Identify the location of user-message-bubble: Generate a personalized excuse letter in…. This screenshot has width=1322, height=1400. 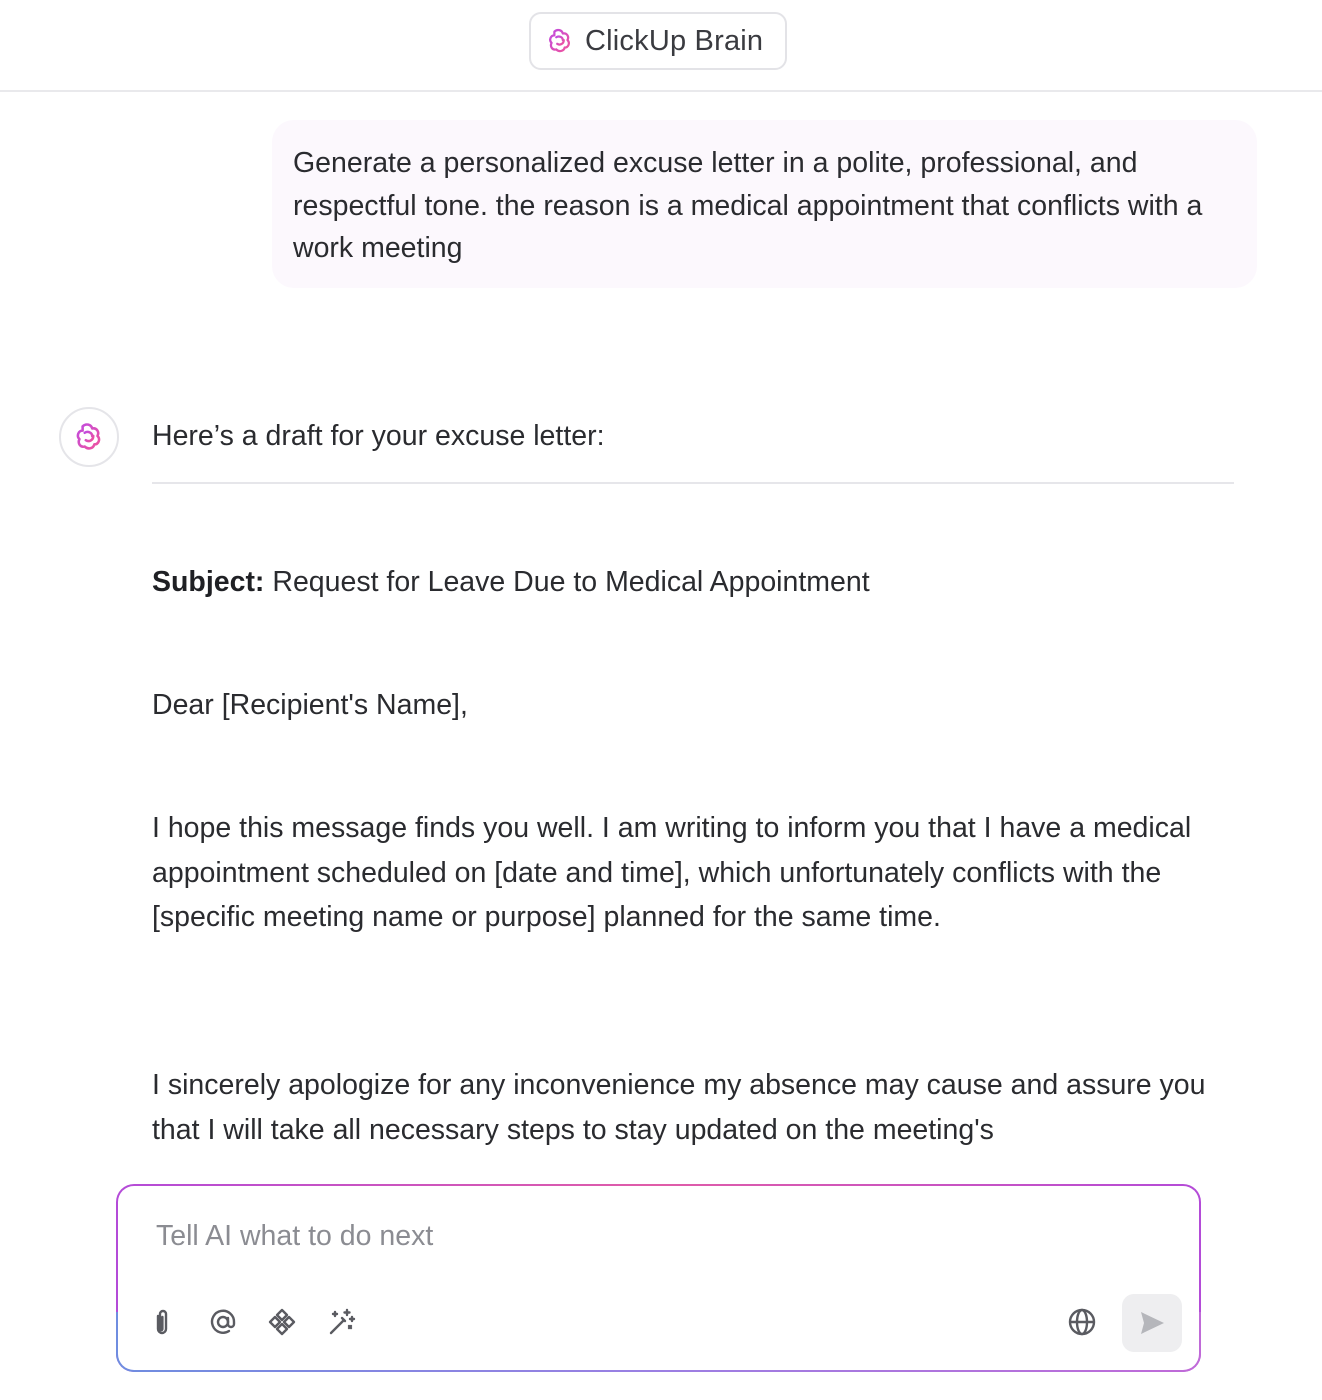
(764, 204).